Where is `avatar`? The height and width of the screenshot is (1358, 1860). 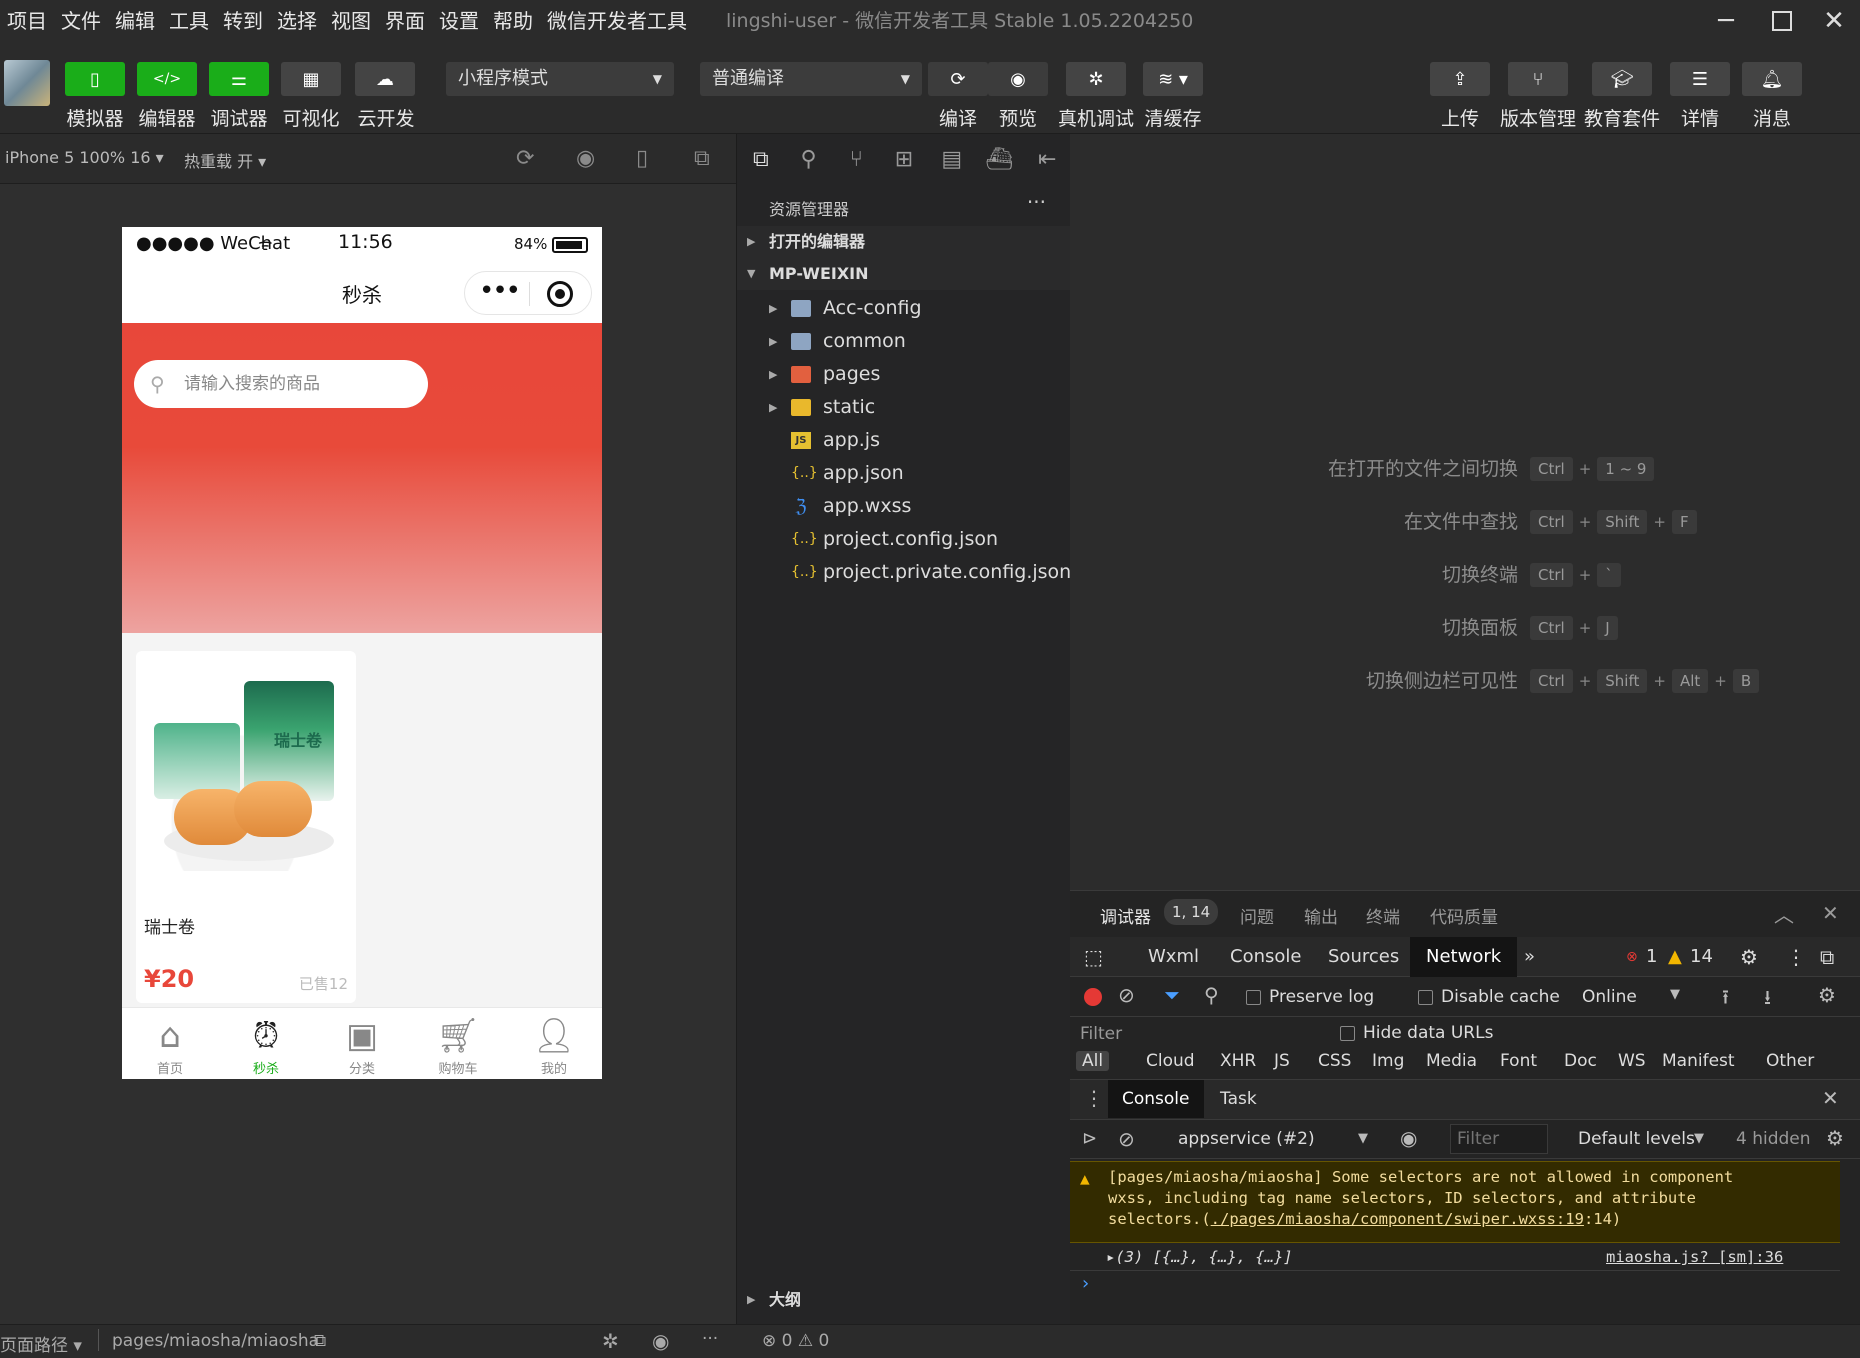
avatar is located at coordinates (27, 83).